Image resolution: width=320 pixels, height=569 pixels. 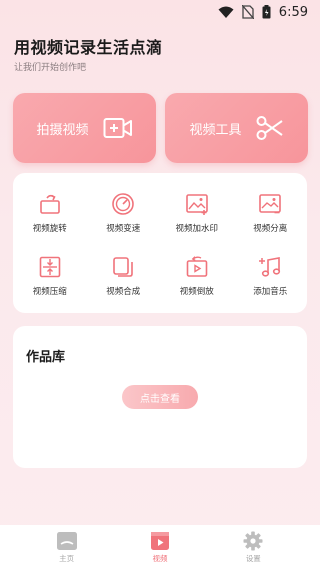 I want to click on bottom-tab-bar: 主页 视频 设置, so click(x=160, y=547).